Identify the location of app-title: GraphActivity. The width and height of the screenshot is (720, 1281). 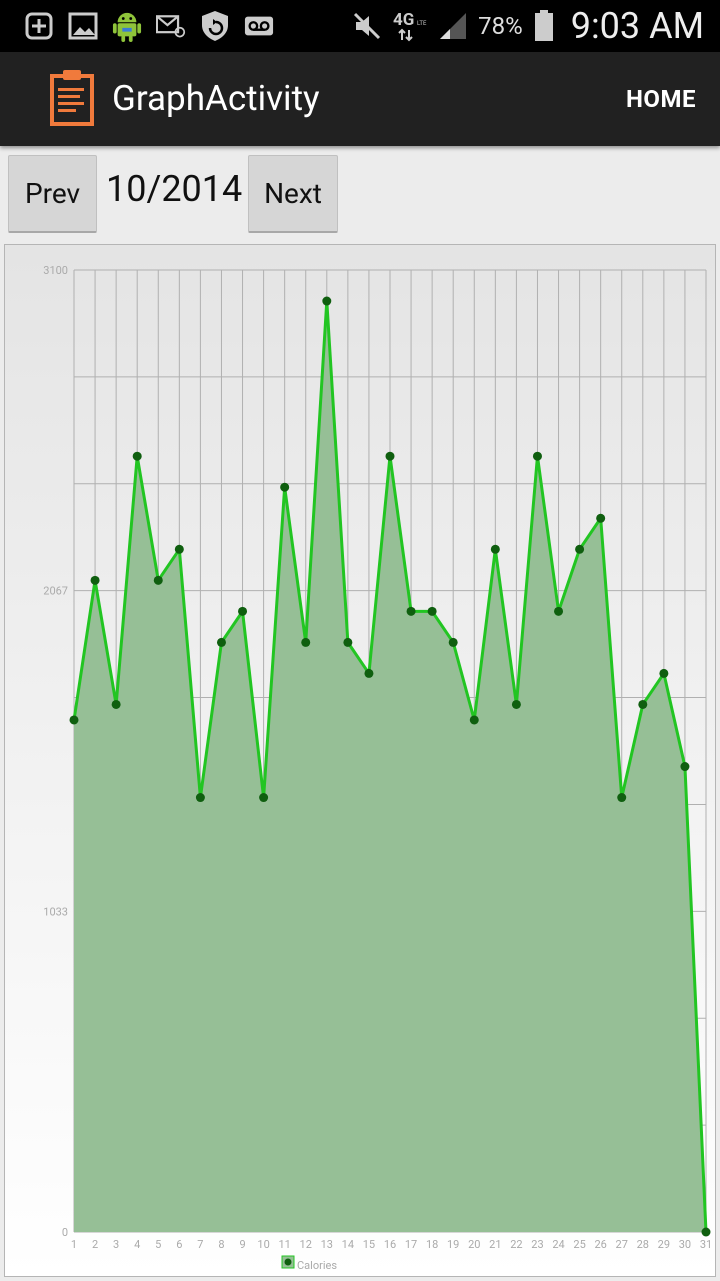
(216, 98).